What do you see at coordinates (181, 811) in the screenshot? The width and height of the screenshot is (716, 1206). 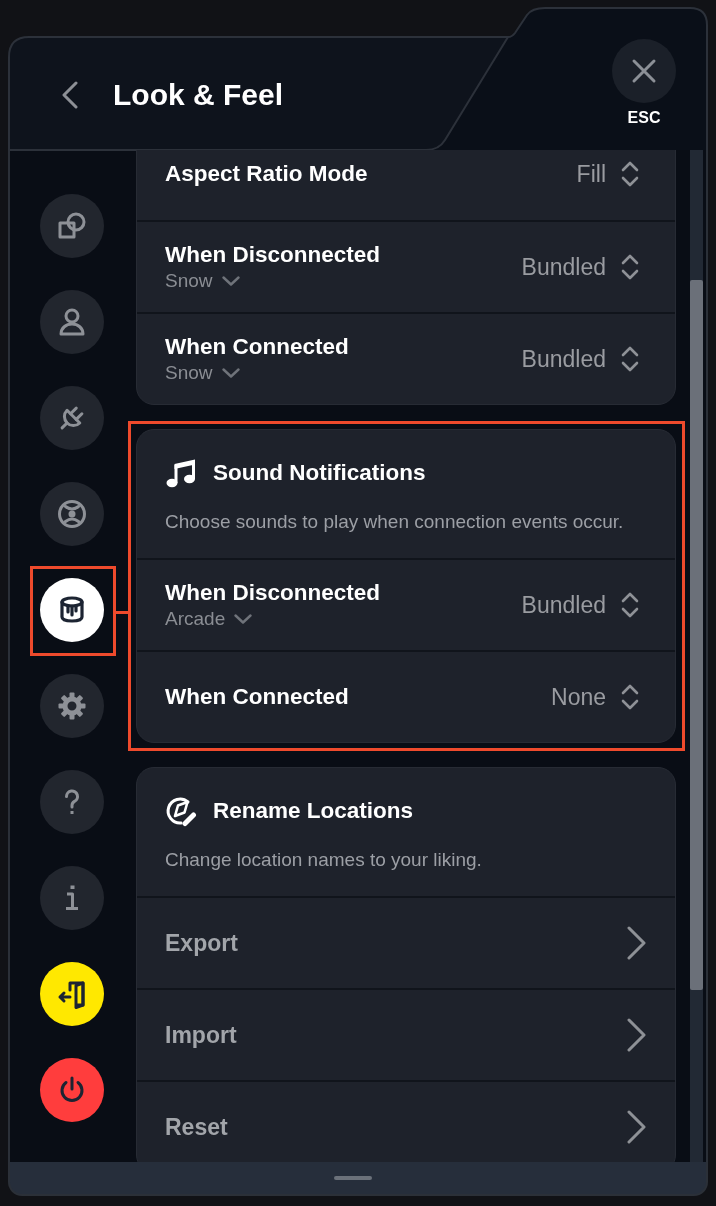 I see `compass-pencil-icon` at bounding box center [181, 811].